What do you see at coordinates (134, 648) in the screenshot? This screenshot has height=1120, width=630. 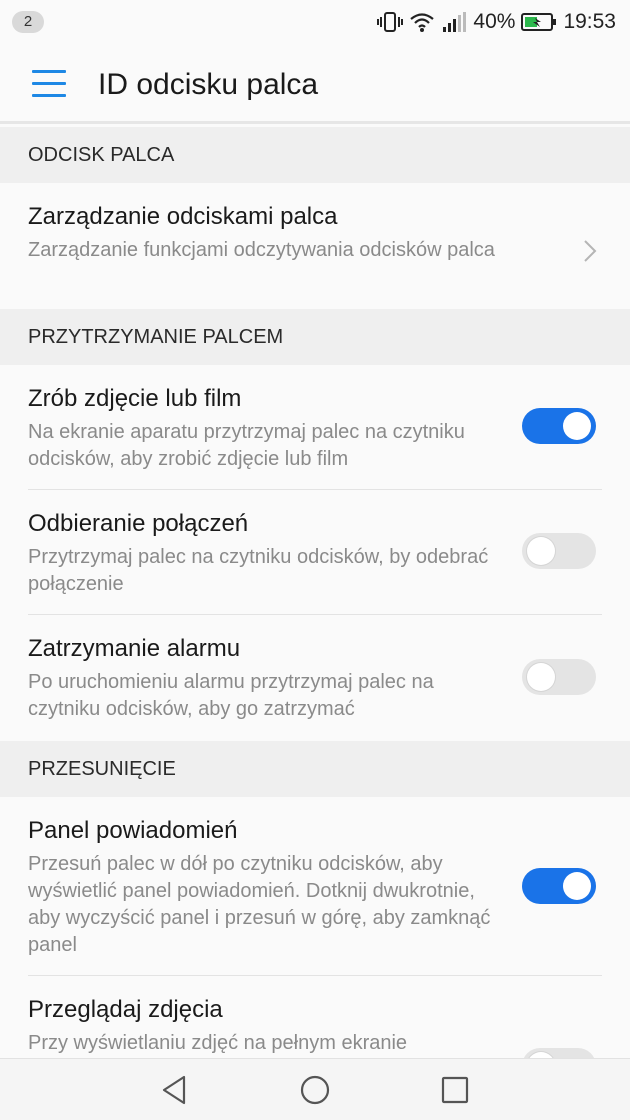 I see `row-title: Zatrzymanie alarmu` at bounding box center [134, 648].